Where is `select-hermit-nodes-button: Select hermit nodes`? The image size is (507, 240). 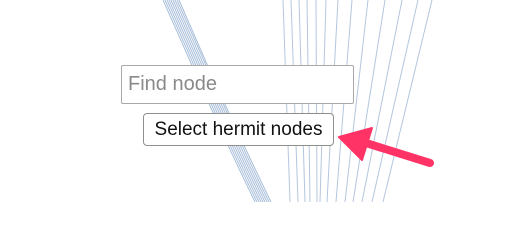
select-hermit-nodes-button: Select hermit nodes is located at coordinates (238, 129).